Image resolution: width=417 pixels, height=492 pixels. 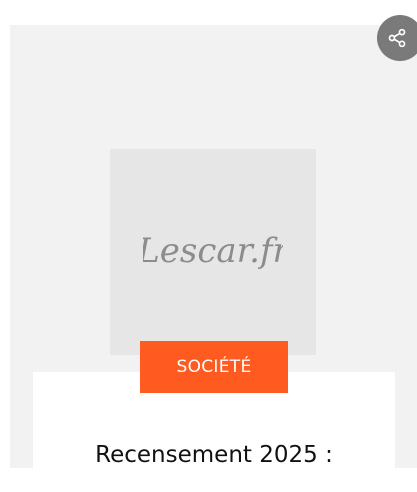 I want to click on share-button, so click(x=397, y=38).